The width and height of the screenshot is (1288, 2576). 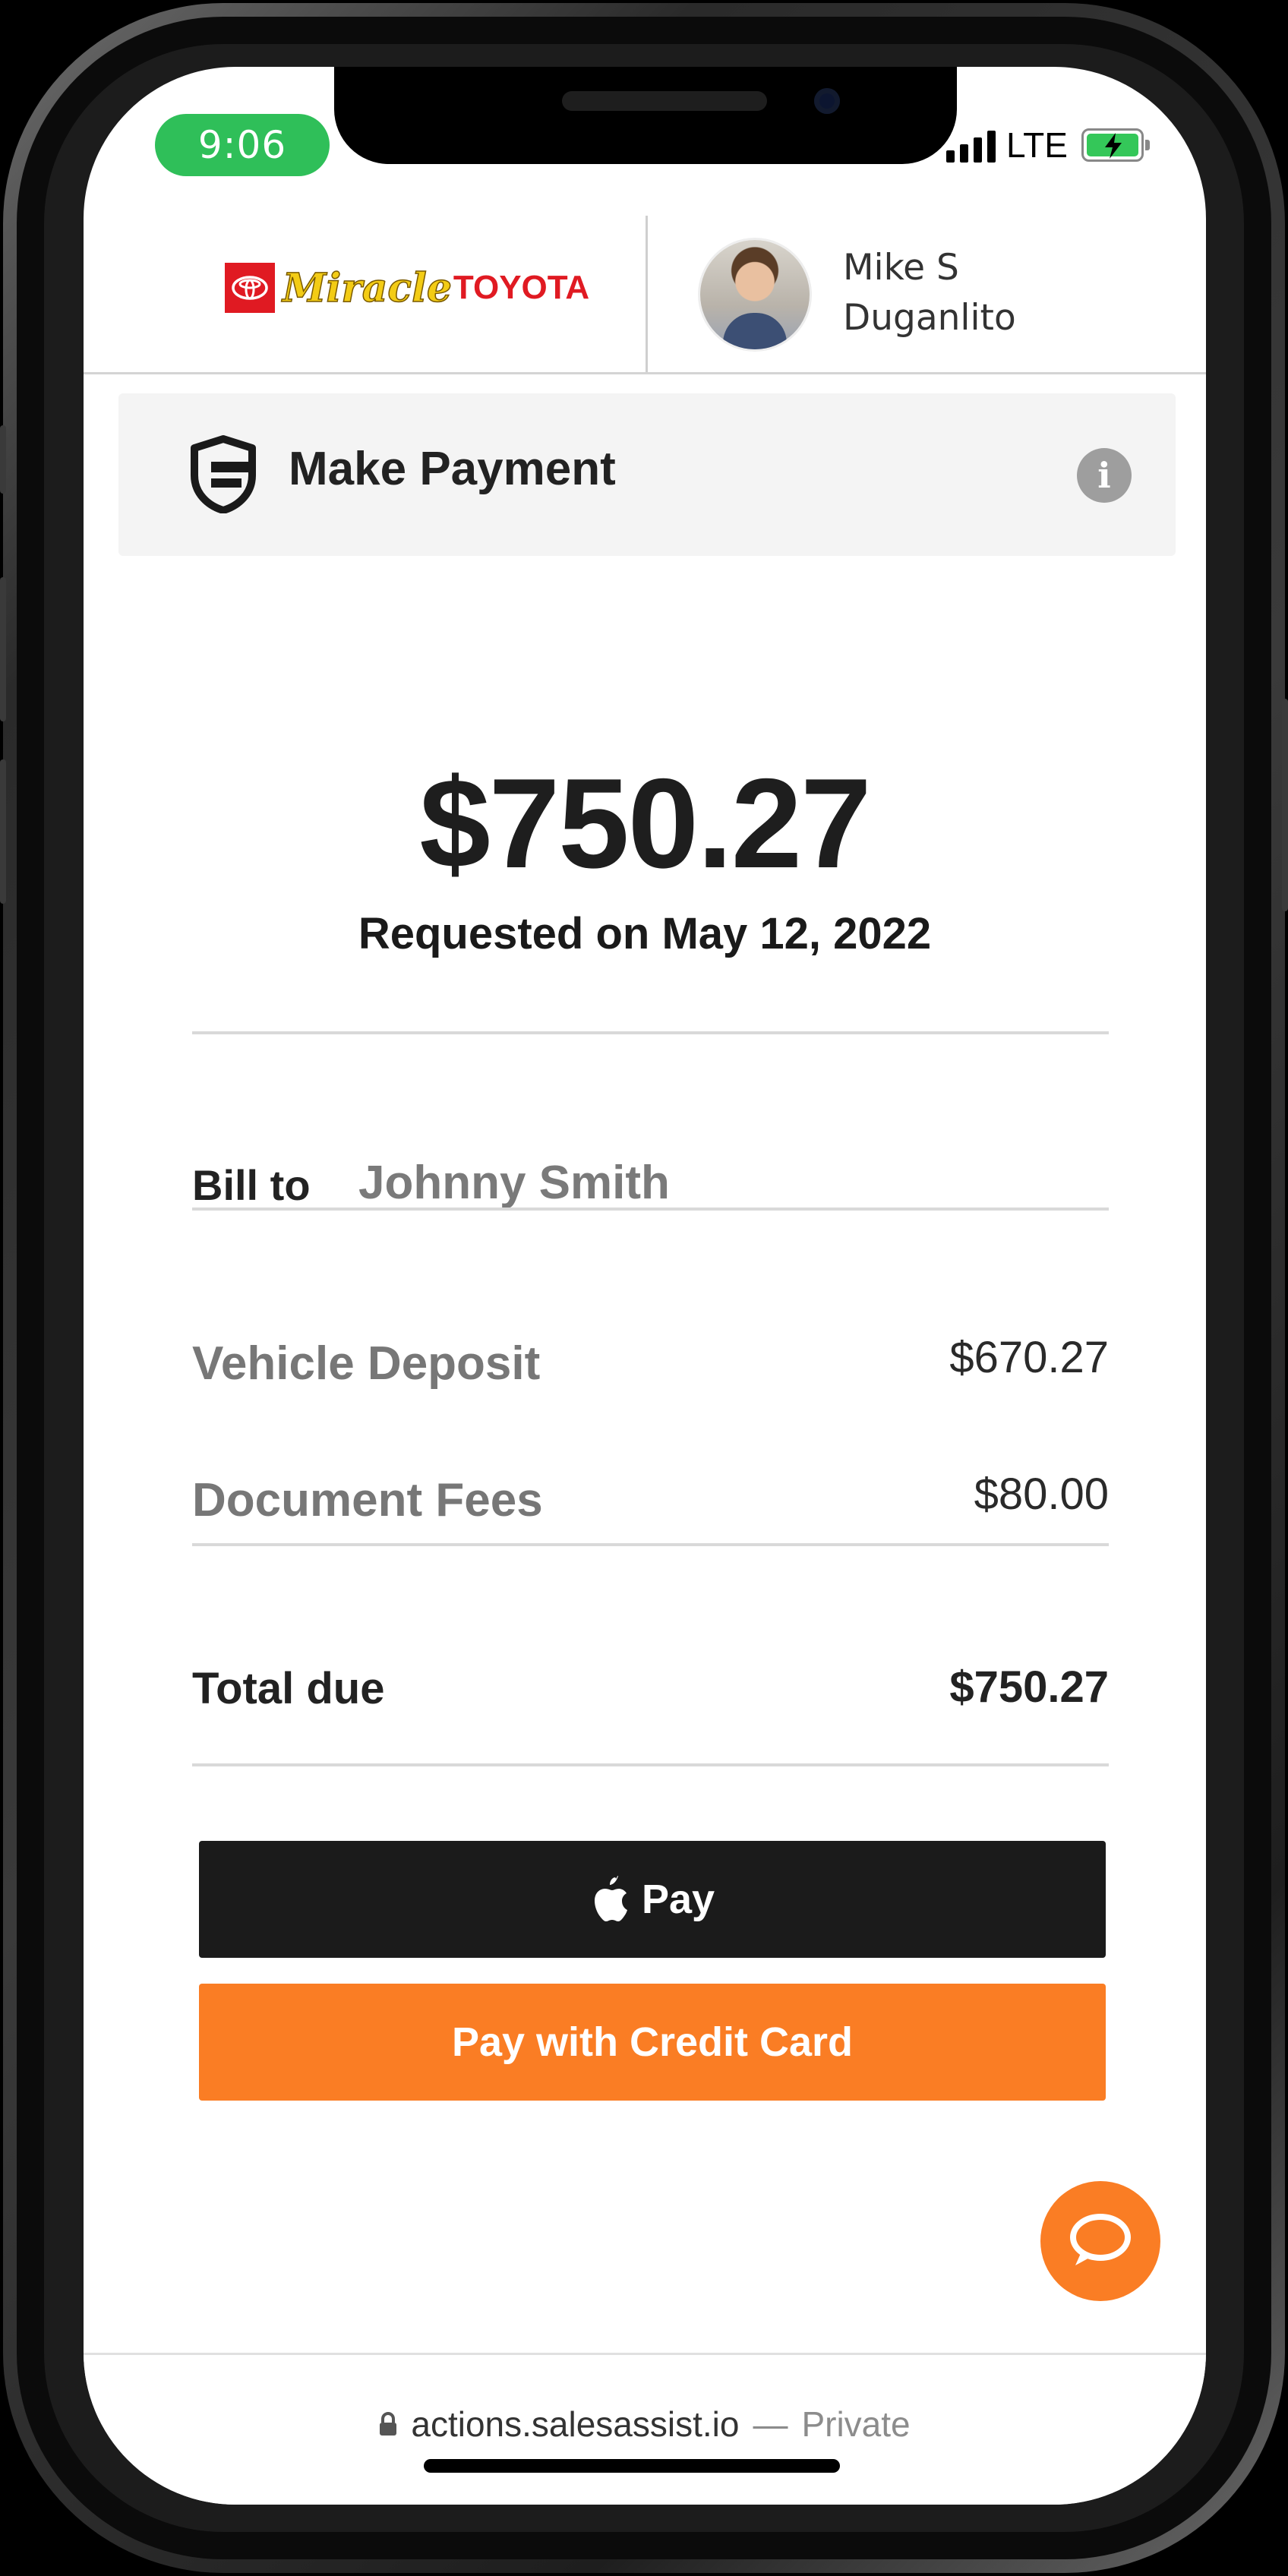 What do you see at coordinates (3, 831) in the screenshot?
I see `side-button-left-bottom` at bounding box center [3, 831].